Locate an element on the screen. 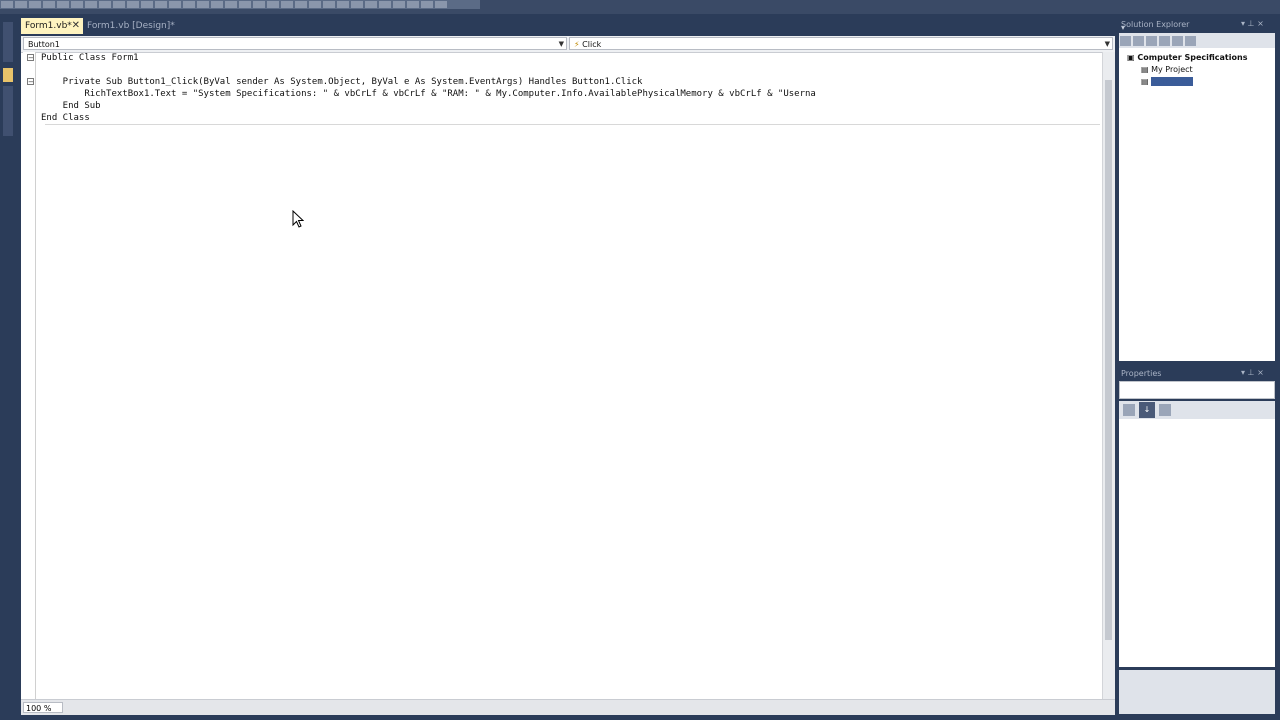 This screenshot has height=720, width=1280. properties-object-combo is located at coordinates (1197, 390).